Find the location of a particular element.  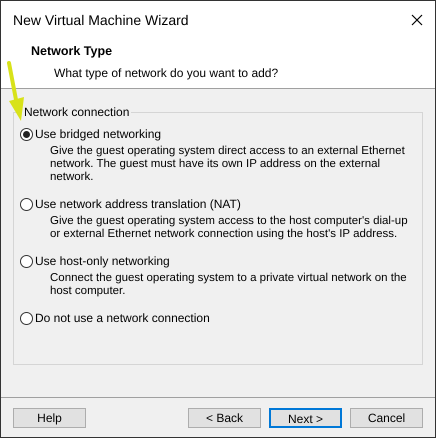

cancel-button: Cancel is located at coordinates (386, 418).